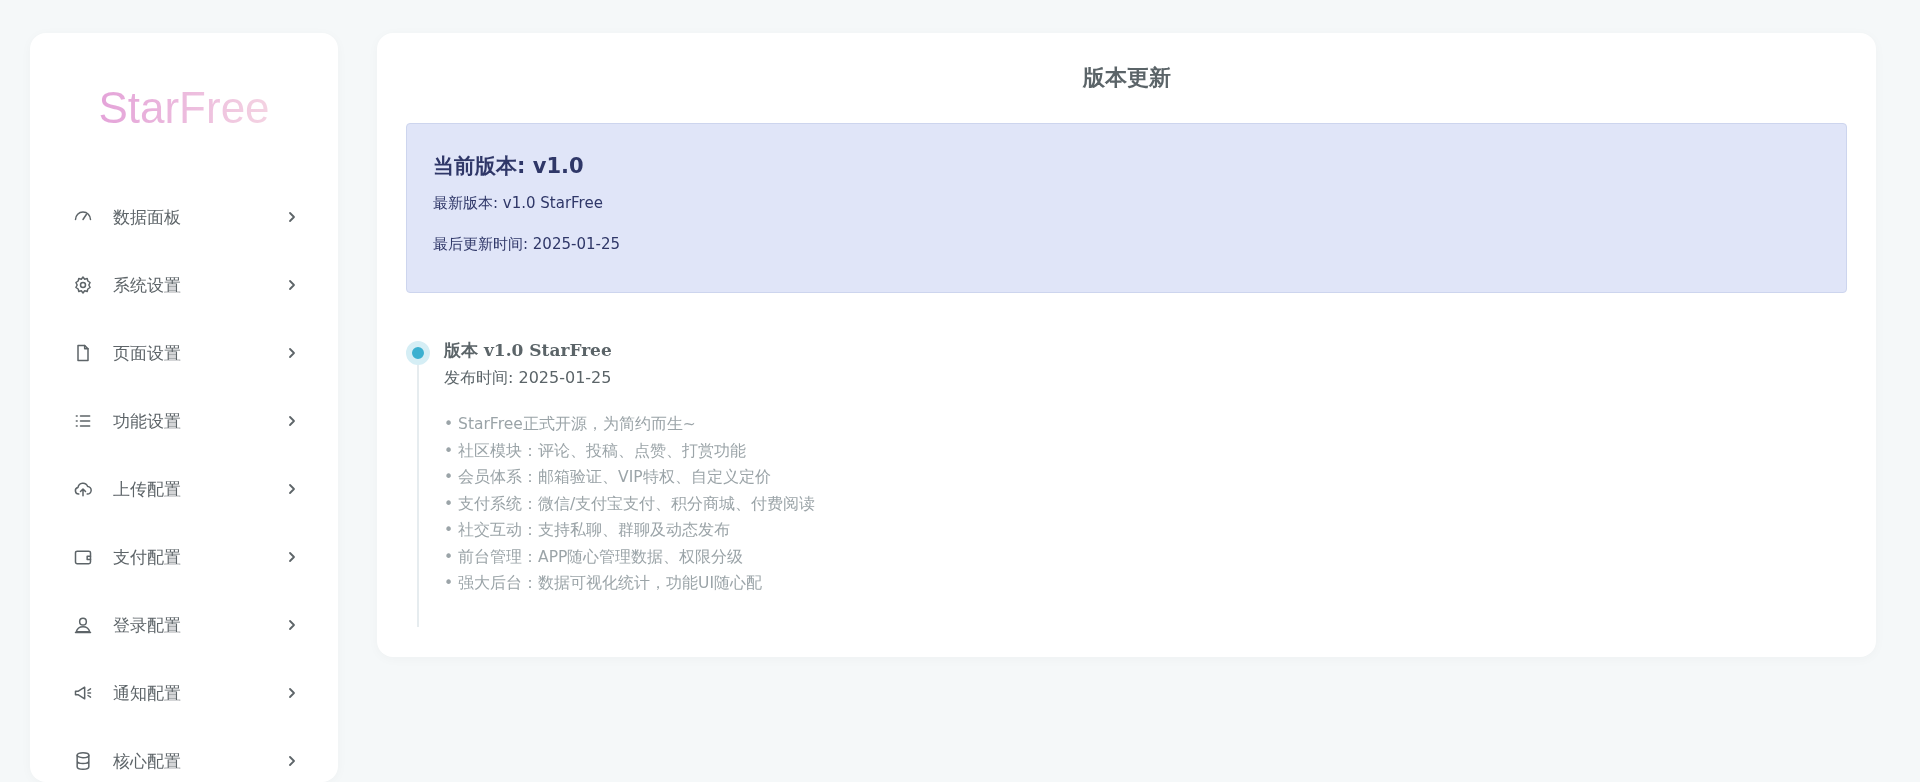  What do you see at coordinates (184, 693) in the screenshot?
I see `sidebar-item: 通知配置` at bounding box center [184, 693].